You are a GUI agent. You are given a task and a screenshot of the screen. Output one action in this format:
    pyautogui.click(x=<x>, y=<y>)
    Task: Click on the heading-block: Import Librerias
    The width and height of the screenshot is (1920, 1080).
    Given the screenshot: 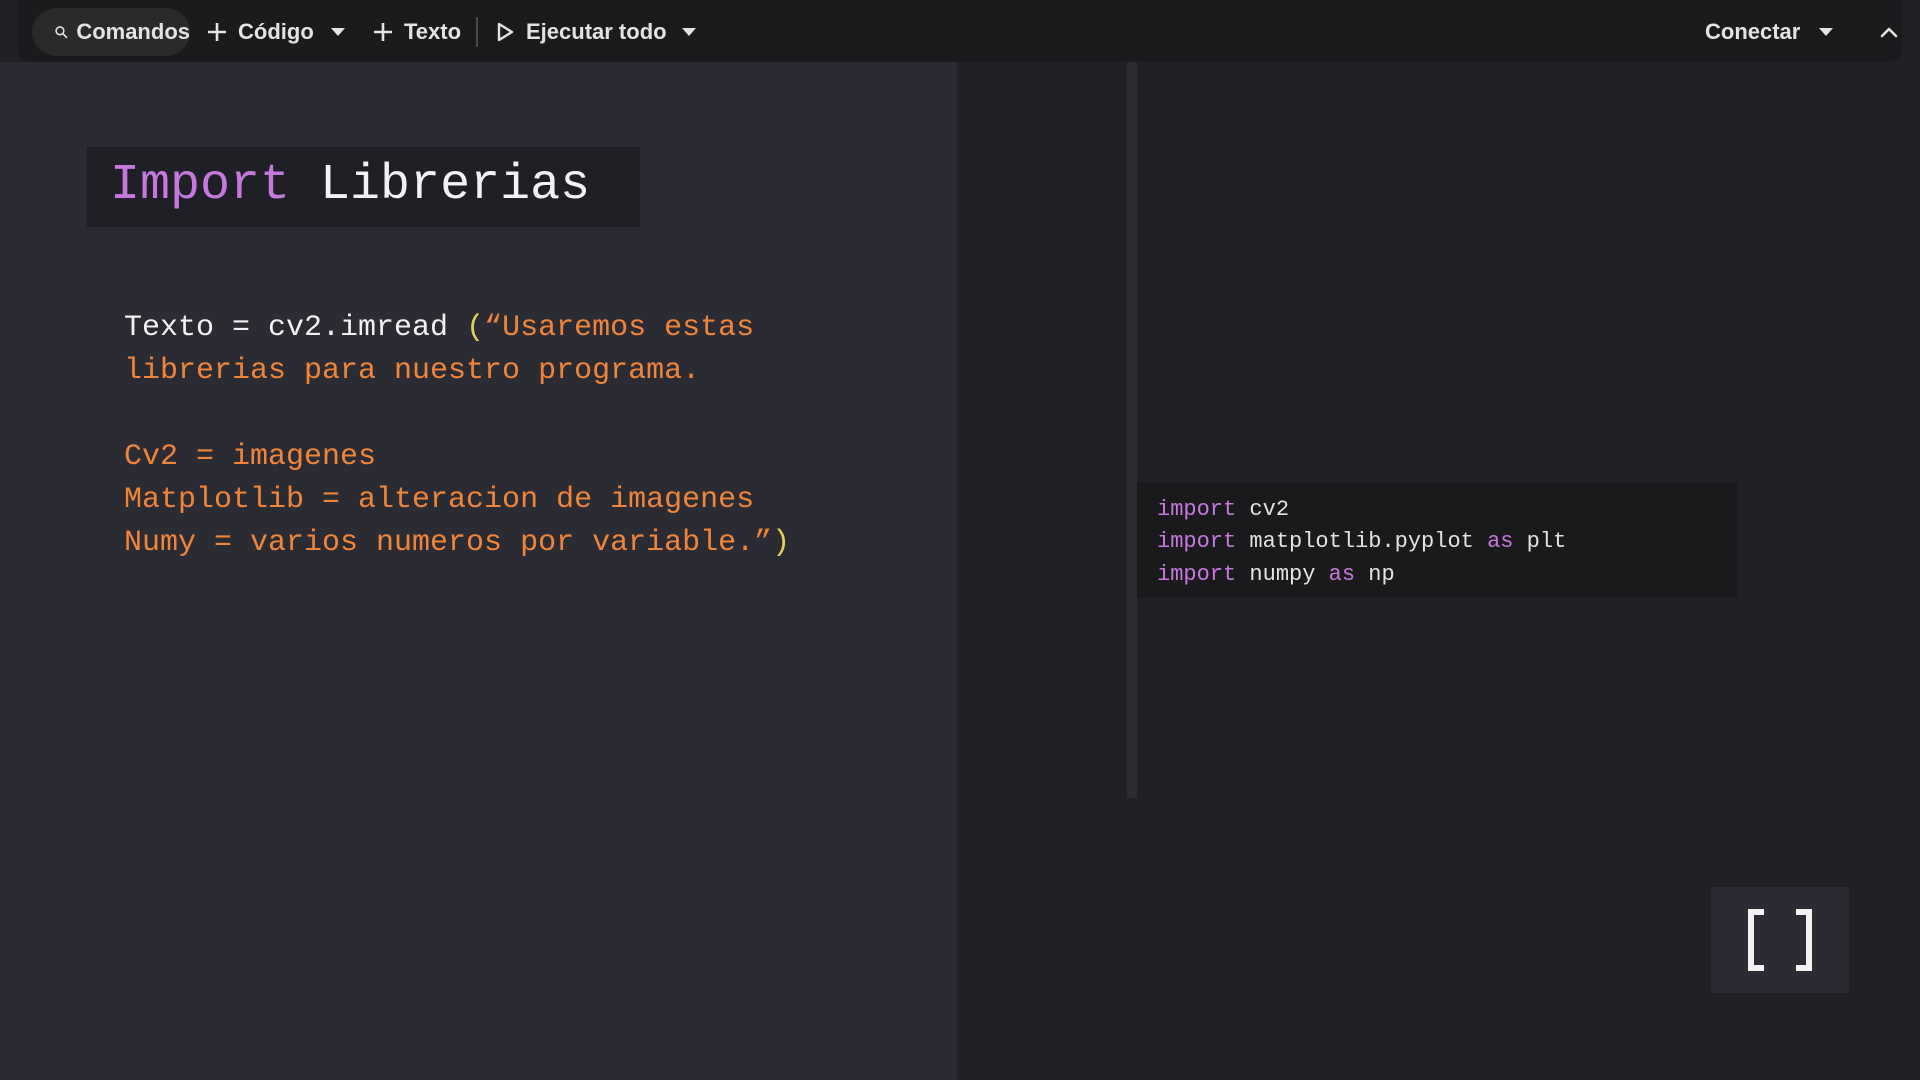 What is the action you would take?
    pyautogui.click(x=363, y=187)
    